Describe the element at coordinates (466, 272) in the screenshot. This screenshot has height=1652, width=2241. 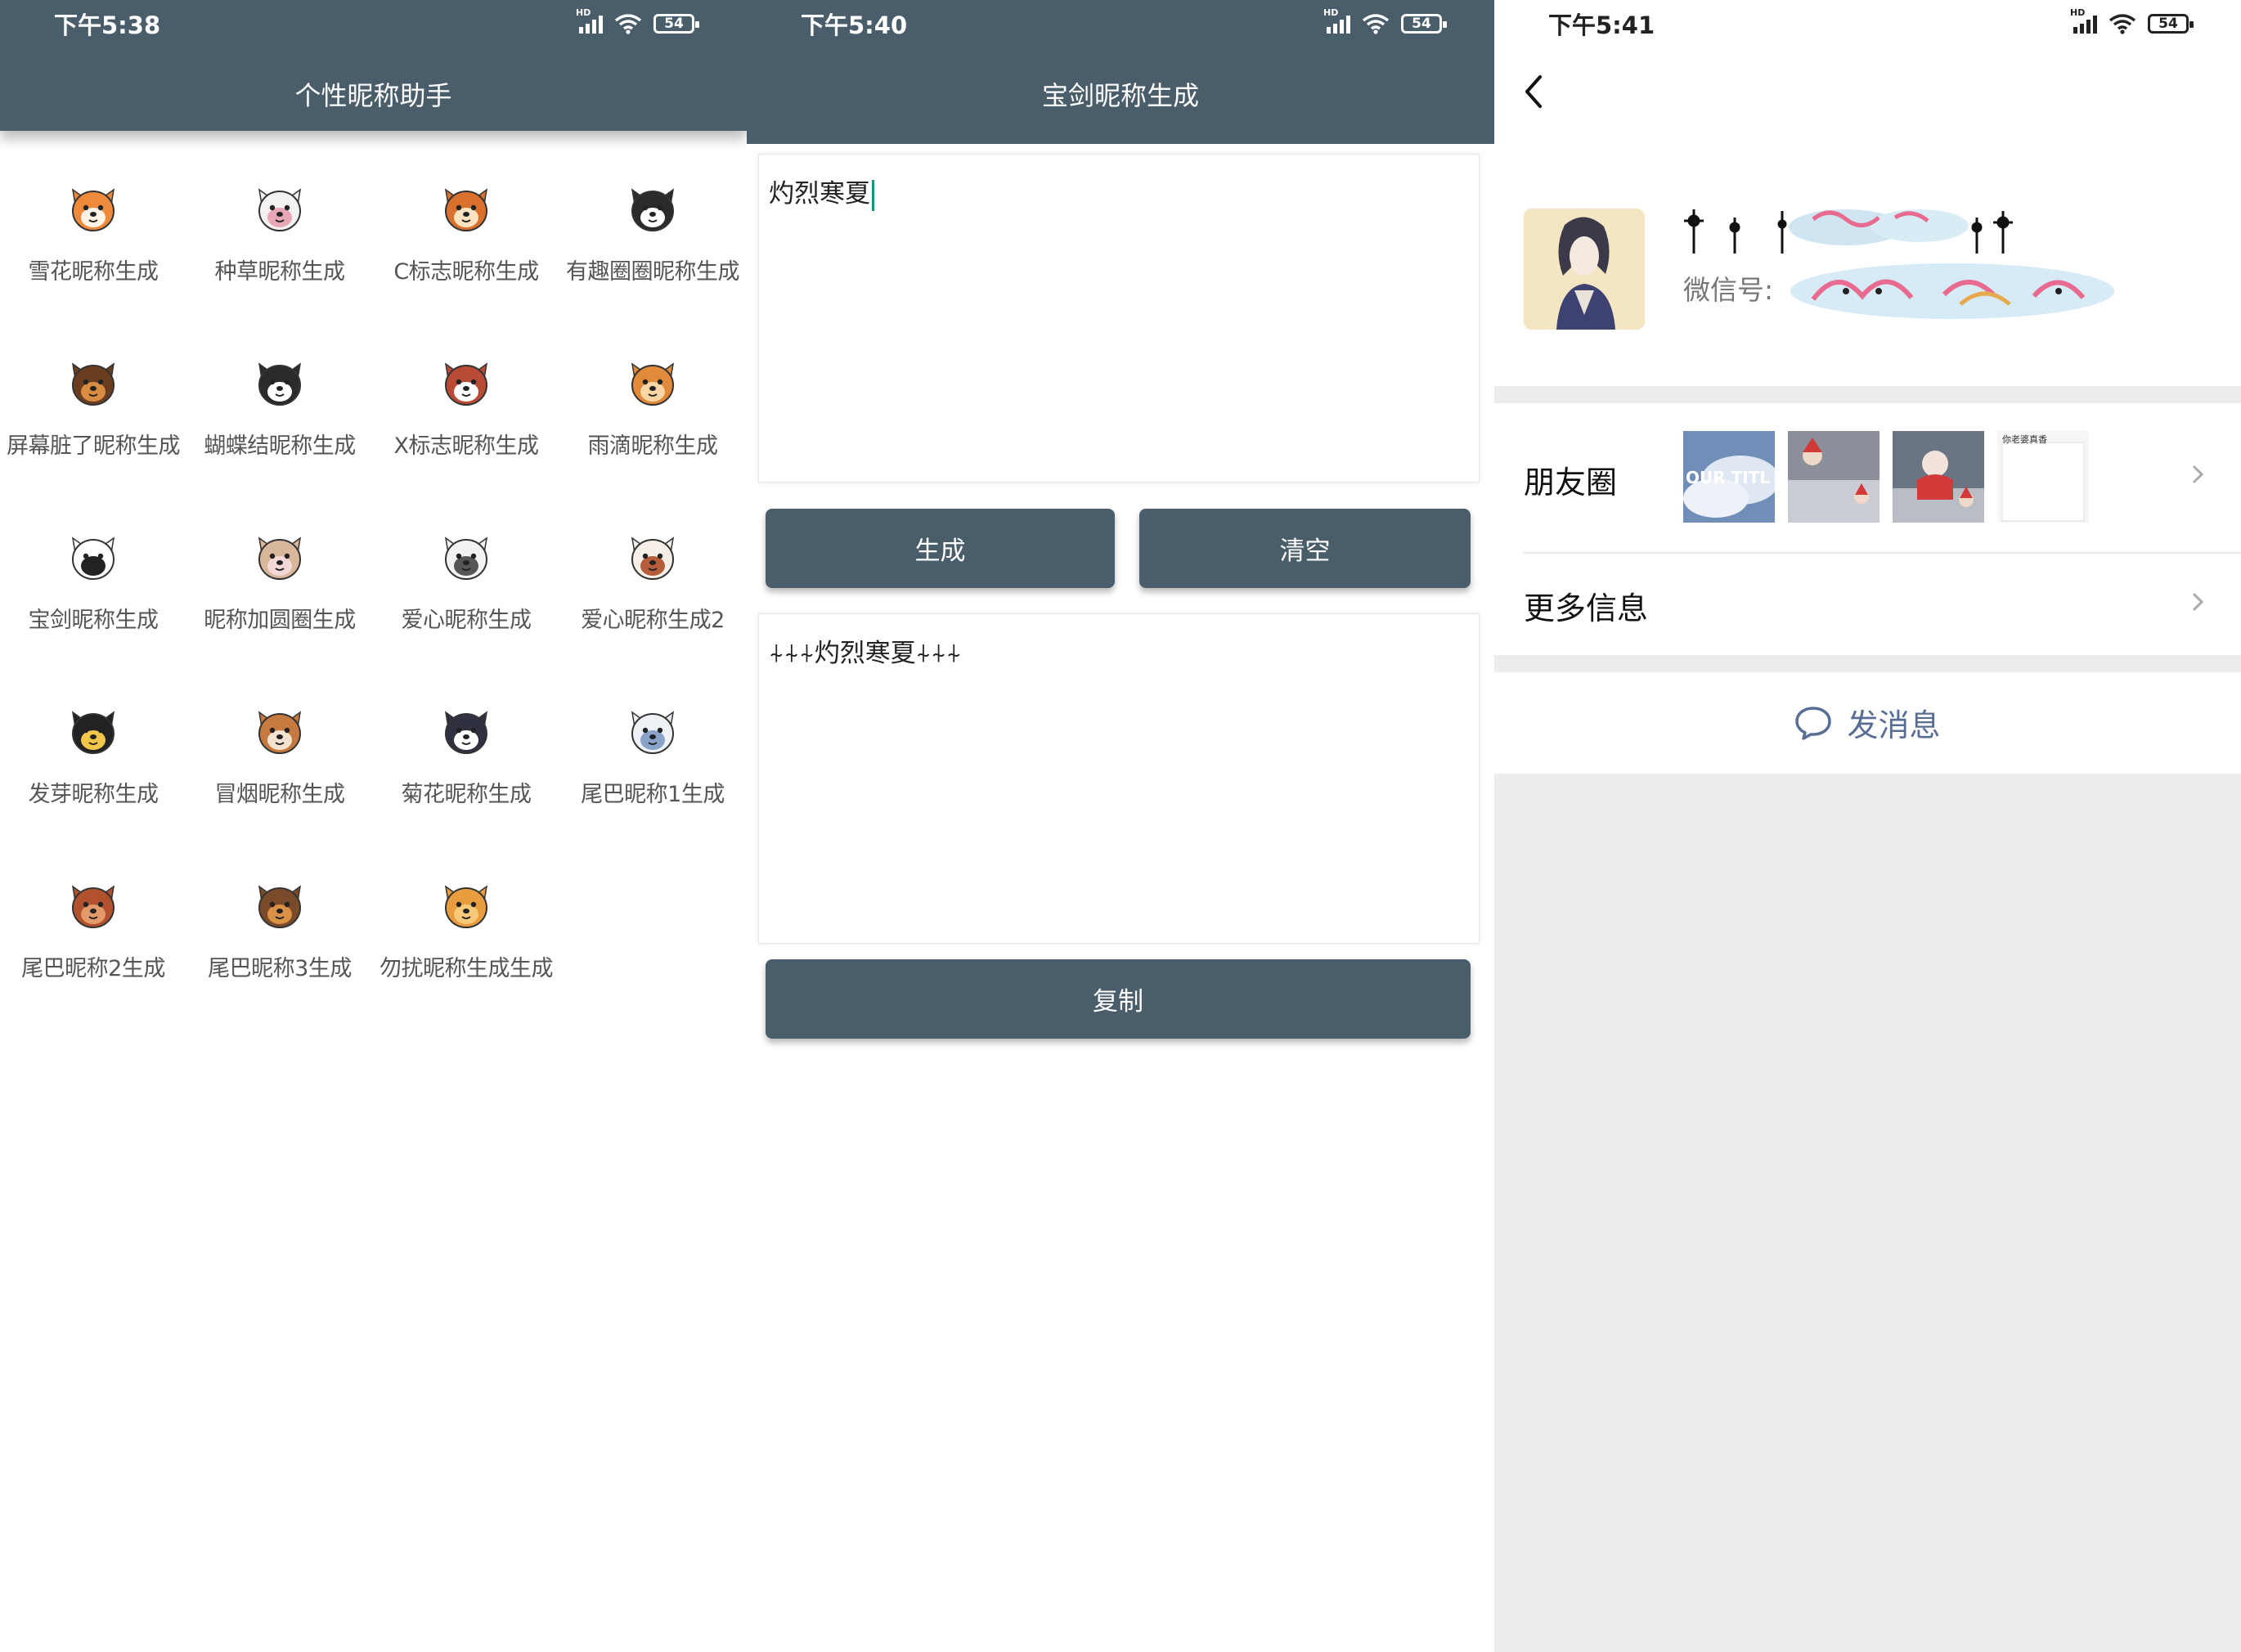
I see `generator-item-label: C标志昵称生成` at that location.